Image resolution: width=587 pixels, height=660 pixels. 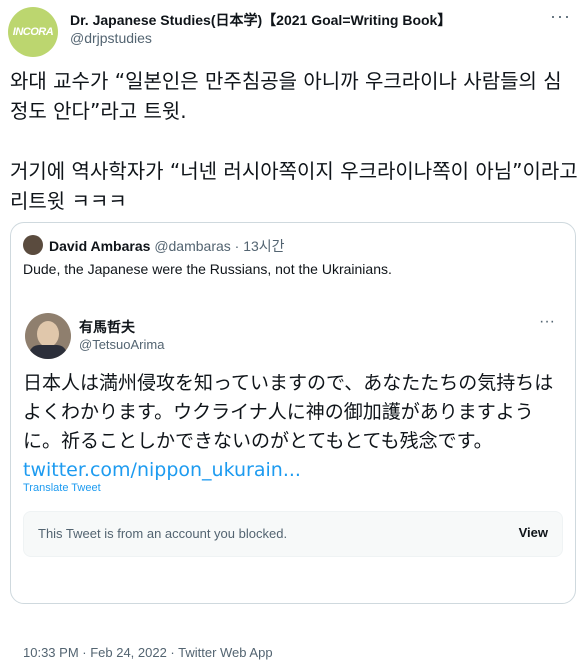 I want to click on avatar-suit, so click(x=48, y=352).